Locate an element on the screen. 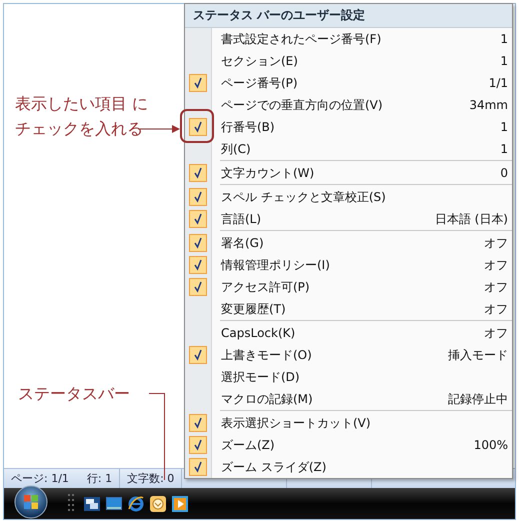 This screenshot has height=527, width=519. start-button is located at coordinates (31, 501).